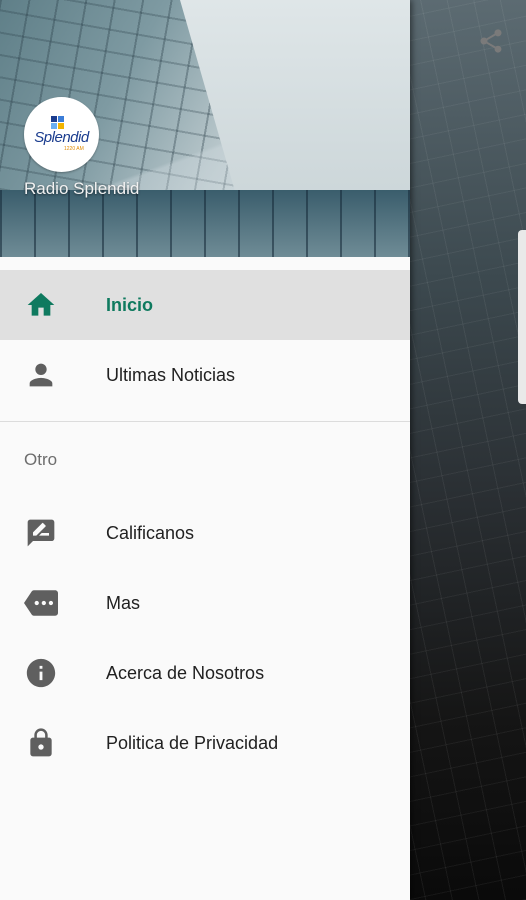  I want to click on station-logo: Splendid 1220 AM, so click(61, 134).